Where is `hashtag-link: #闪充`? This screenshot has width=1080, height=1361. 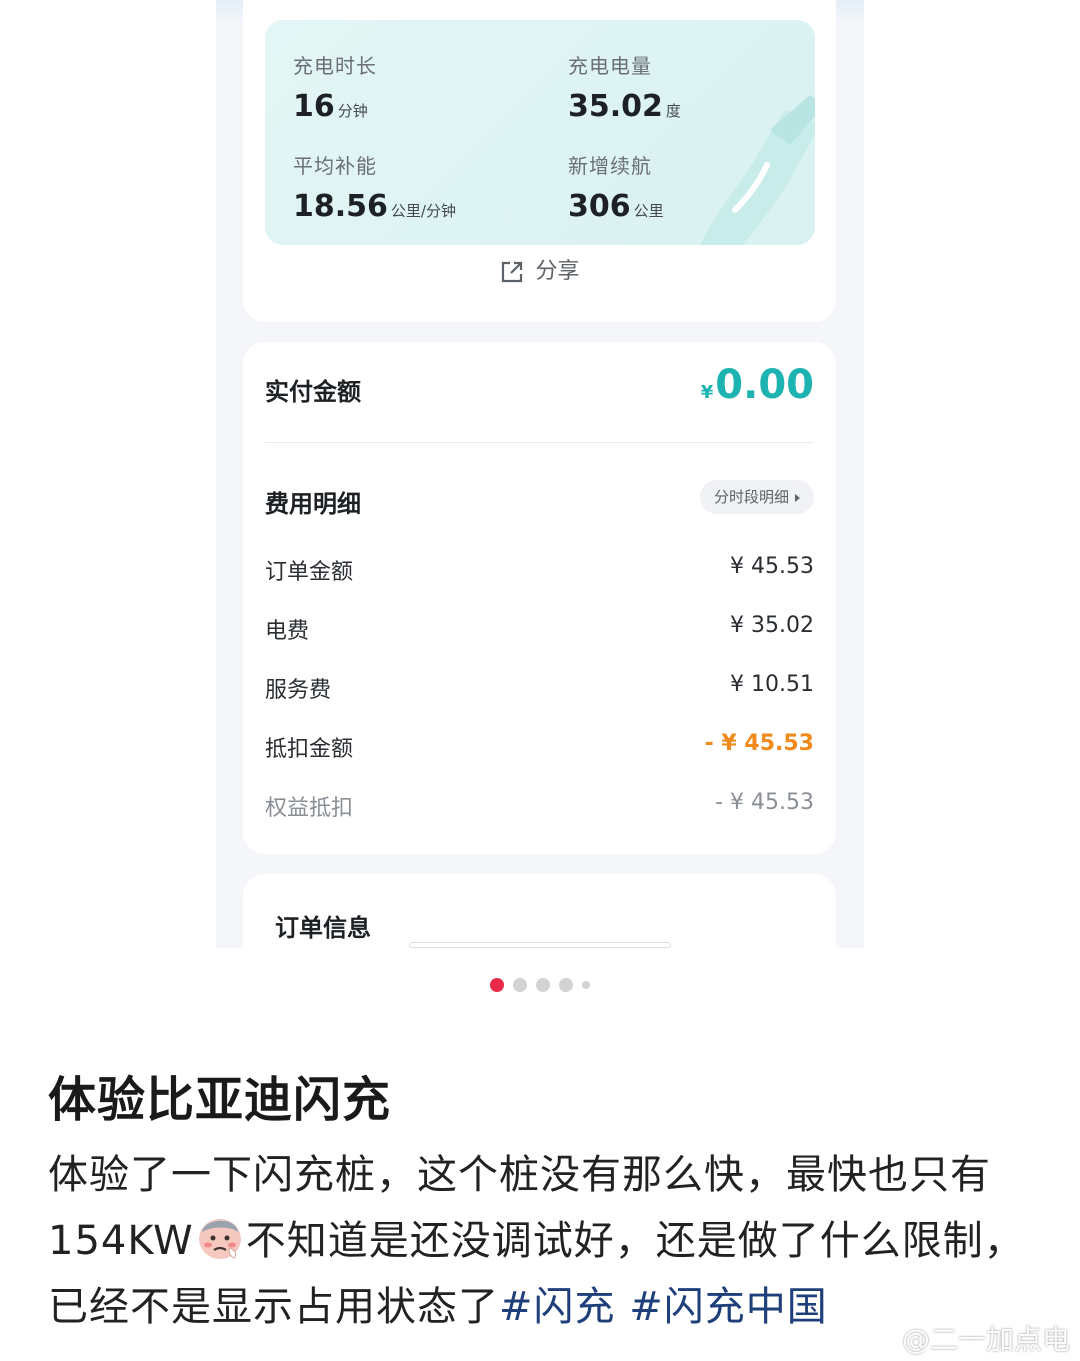
hashtag-link: #闪充 is located at coordinates (557, 1307).